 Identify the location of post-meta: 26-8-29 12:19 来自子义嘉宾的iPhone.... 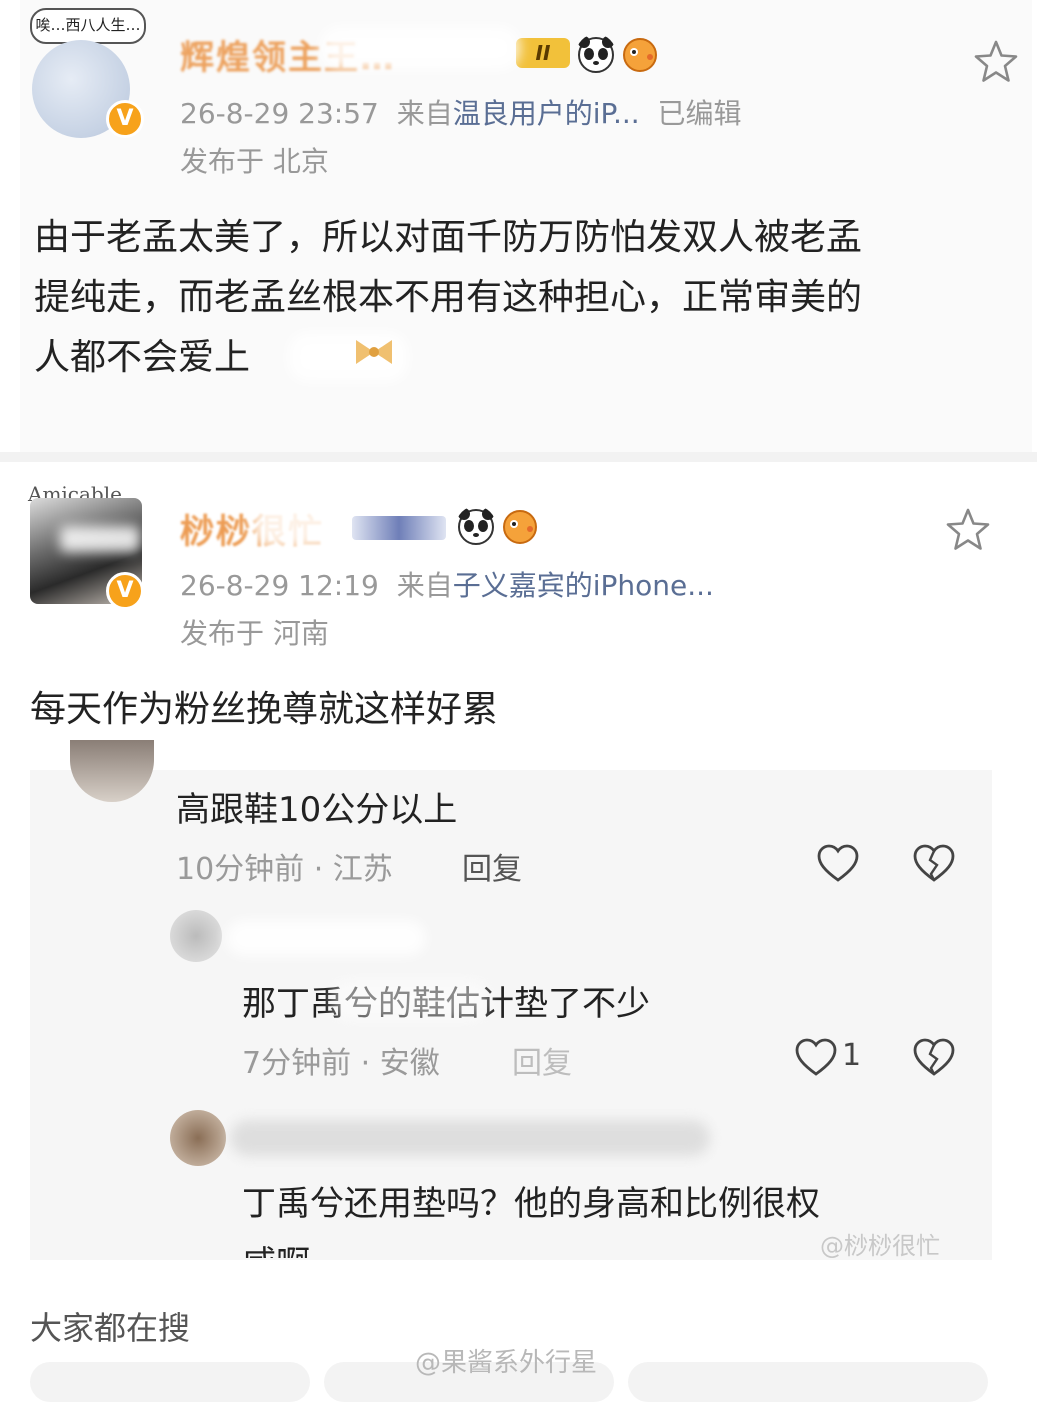
(447, 584).